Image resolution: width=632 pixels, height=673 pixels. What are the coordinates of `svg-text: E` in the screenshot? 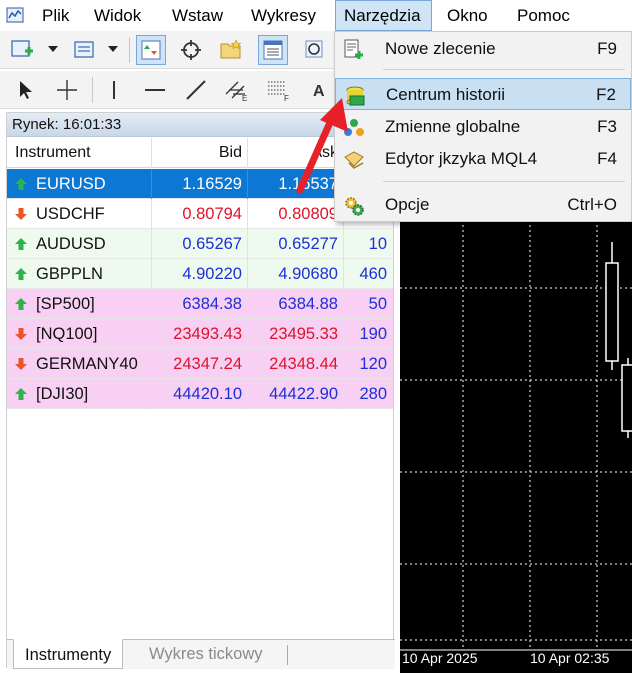 It's located at (244, 98).